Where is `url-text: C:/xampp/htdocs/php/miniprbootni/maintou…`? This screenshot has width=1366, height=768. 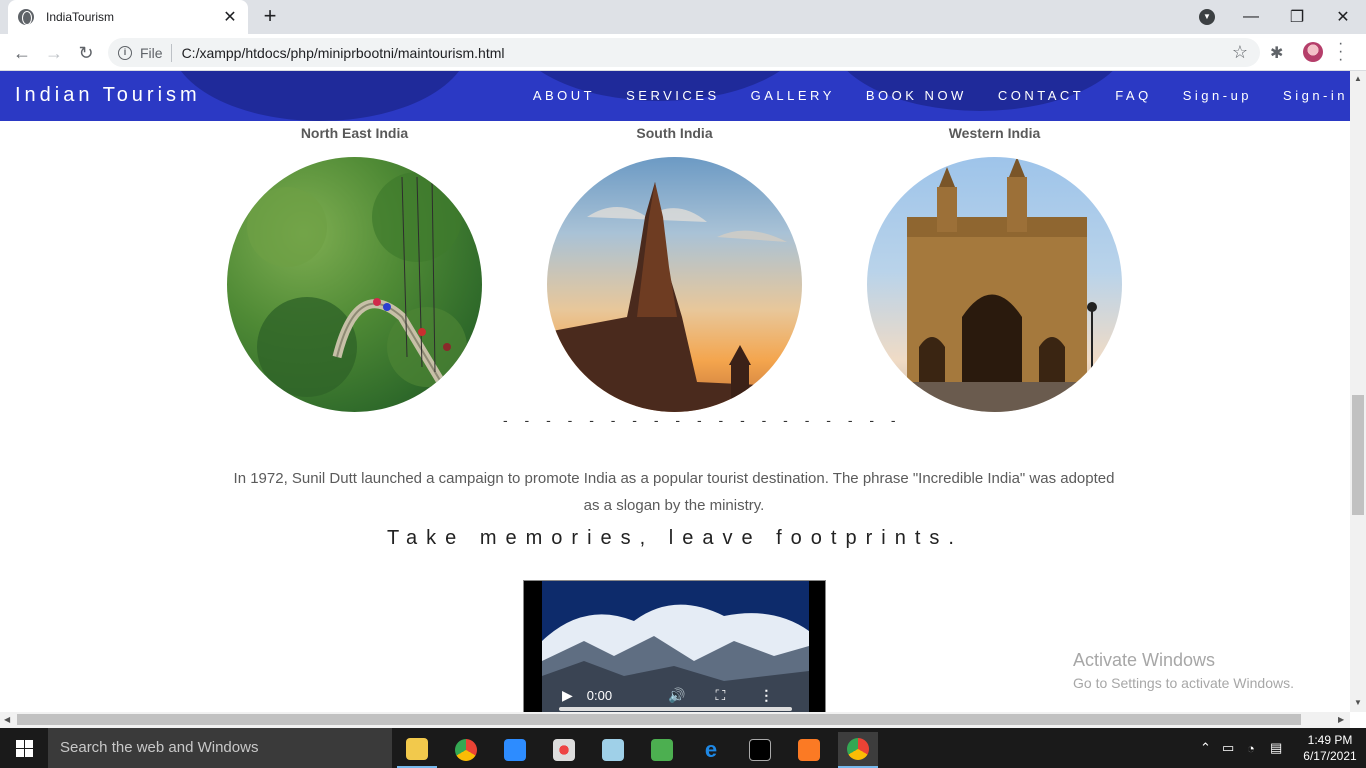 url-text: C:/xampp/htdocs/php/miniprbootni/maintou… is located at coordinates (707, 53).